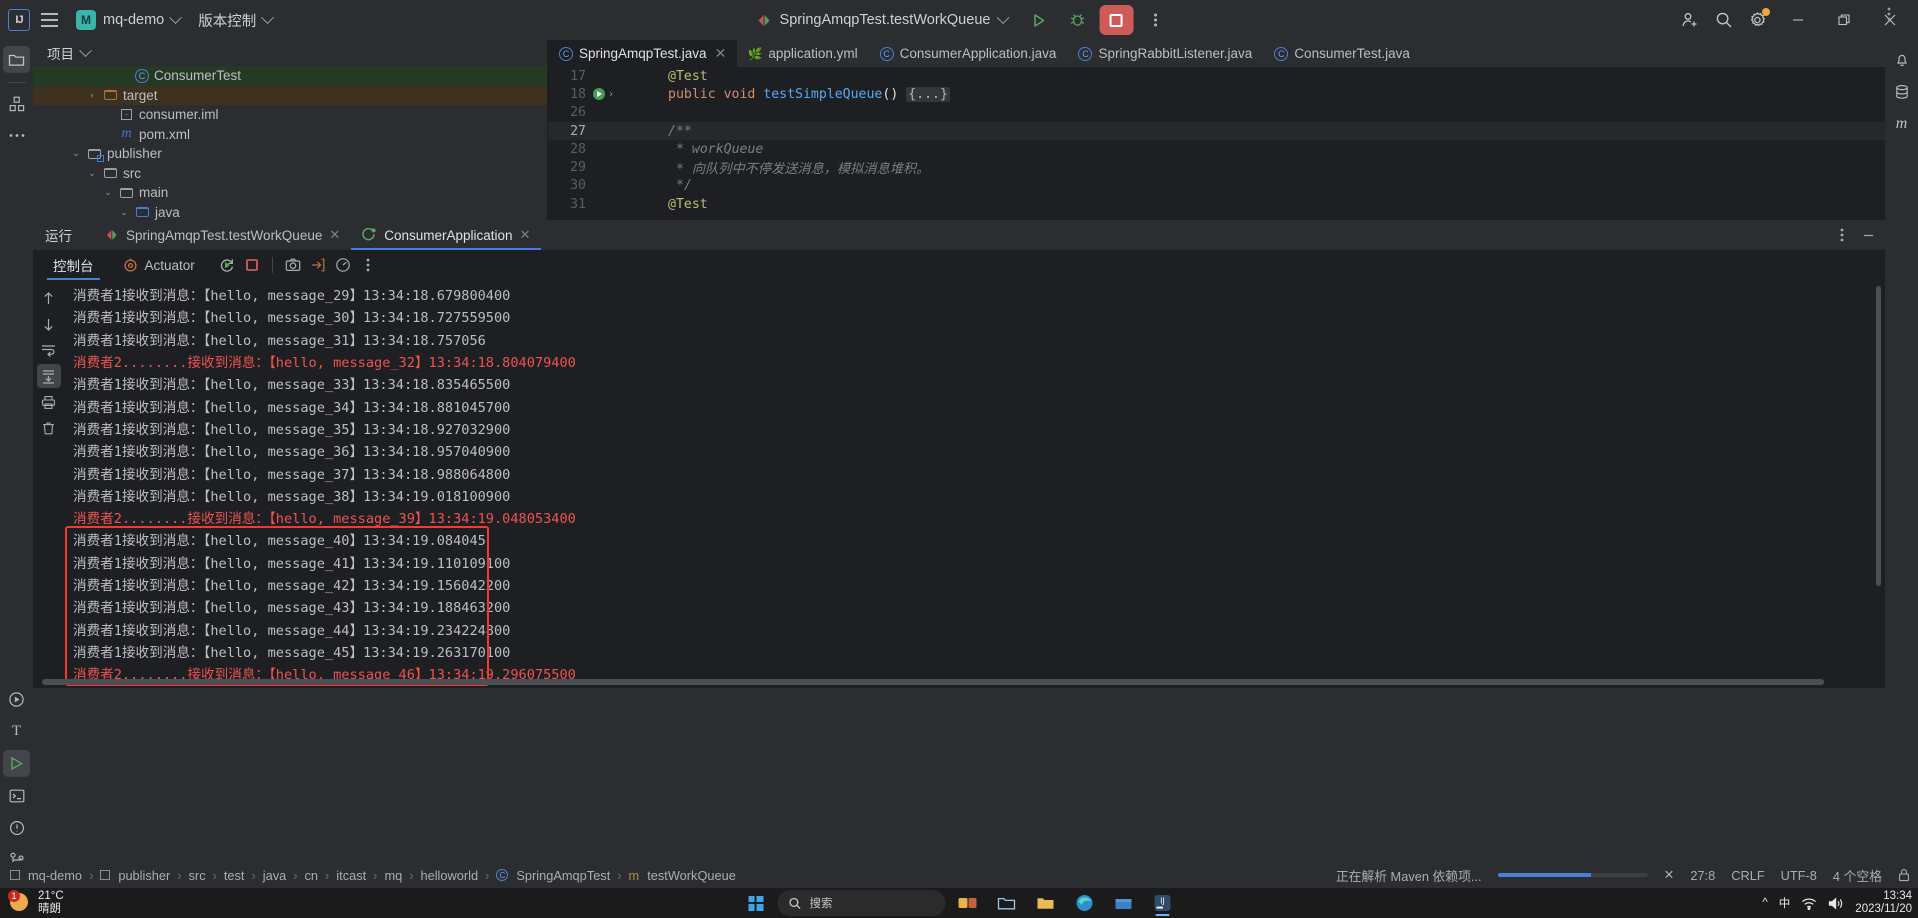  Describe the element at coordinates (368, 265) in the screenshot. I see `console-more-button` at that location.